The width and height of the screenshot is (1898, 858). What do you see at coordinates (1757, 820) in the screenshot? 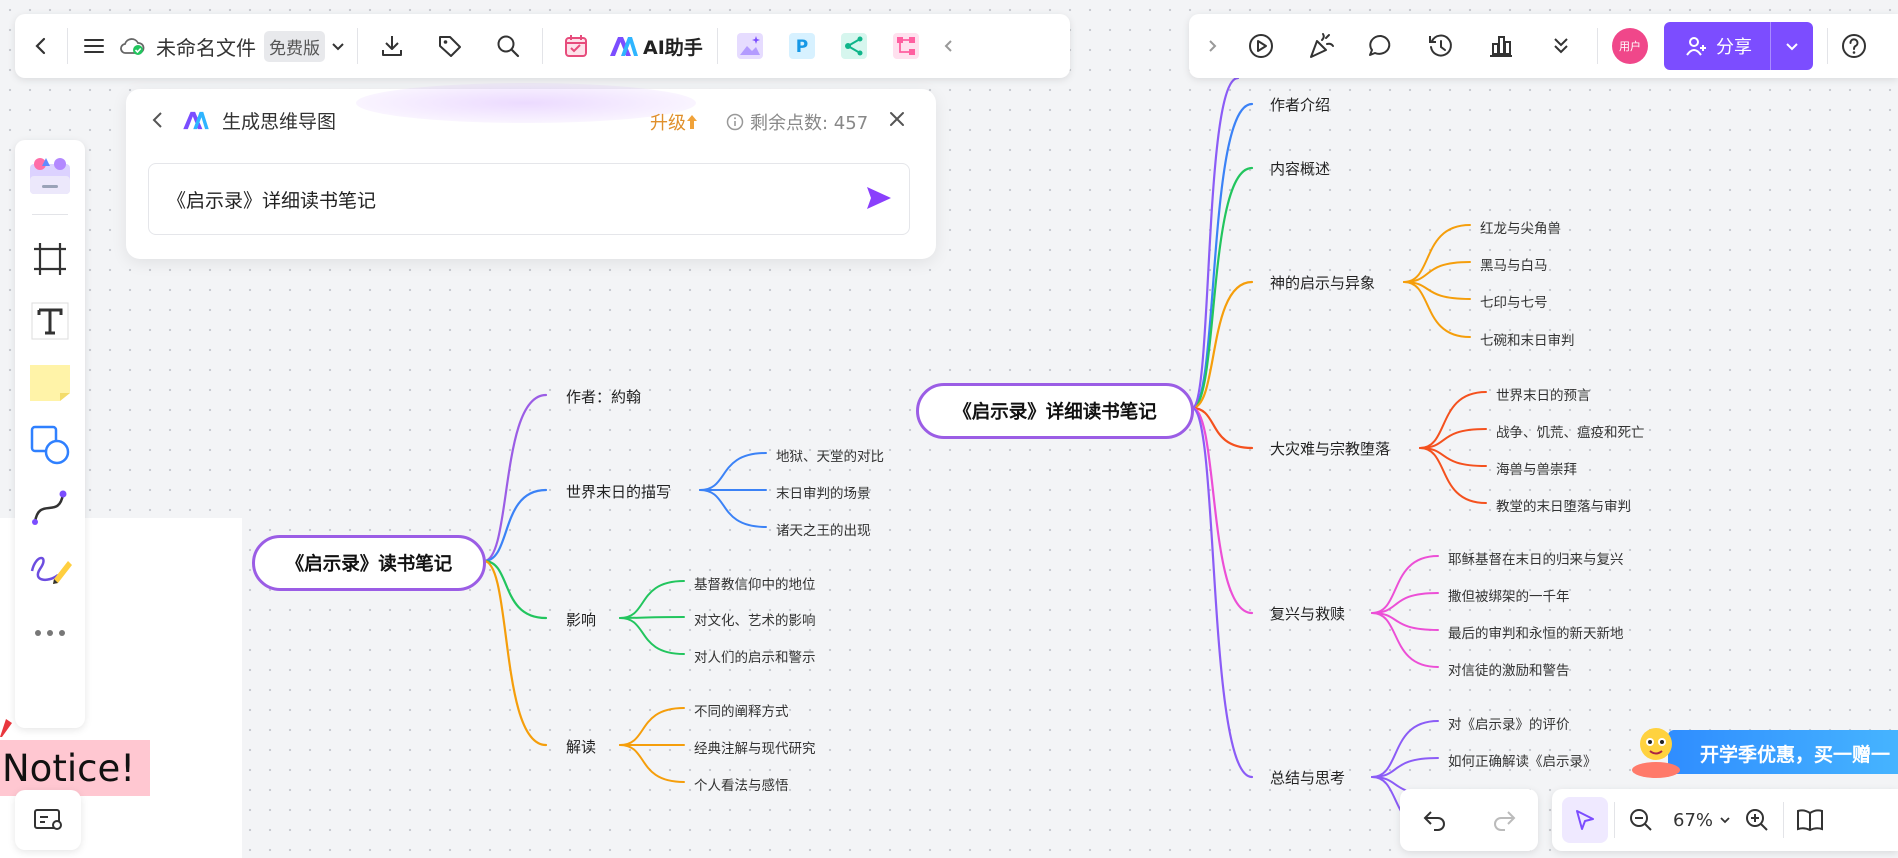
I see `zoom-in-button` at bounding box center [1757, 820].